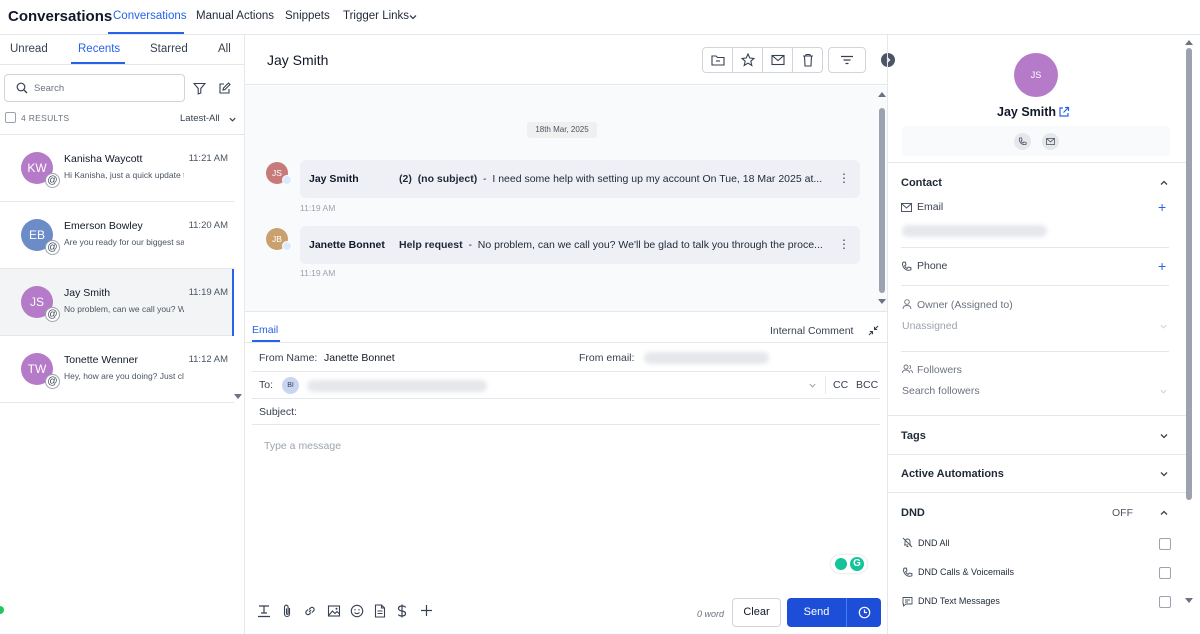 The image size is (1200, 634). What do you see at coordinates (1036, 75) in the screenshot?
I see `contact-avatar: JS` at bounding box center [1036, 75].